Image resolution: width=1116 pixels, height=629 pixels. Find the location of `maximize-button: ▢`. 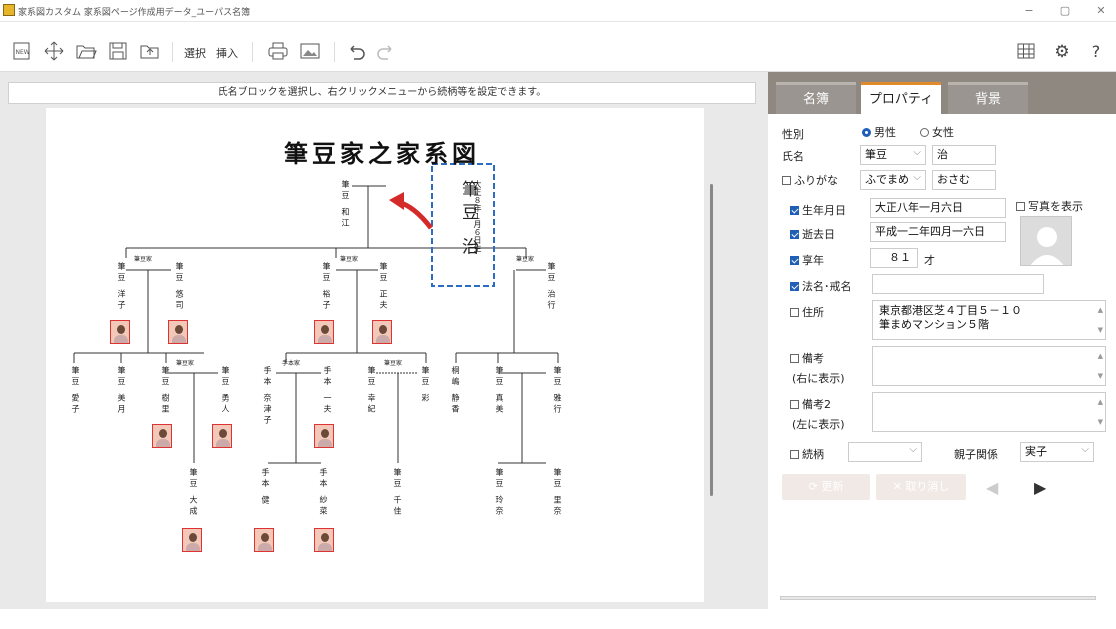

maximize-button: ▢ is located at coordinates (1065, 11).